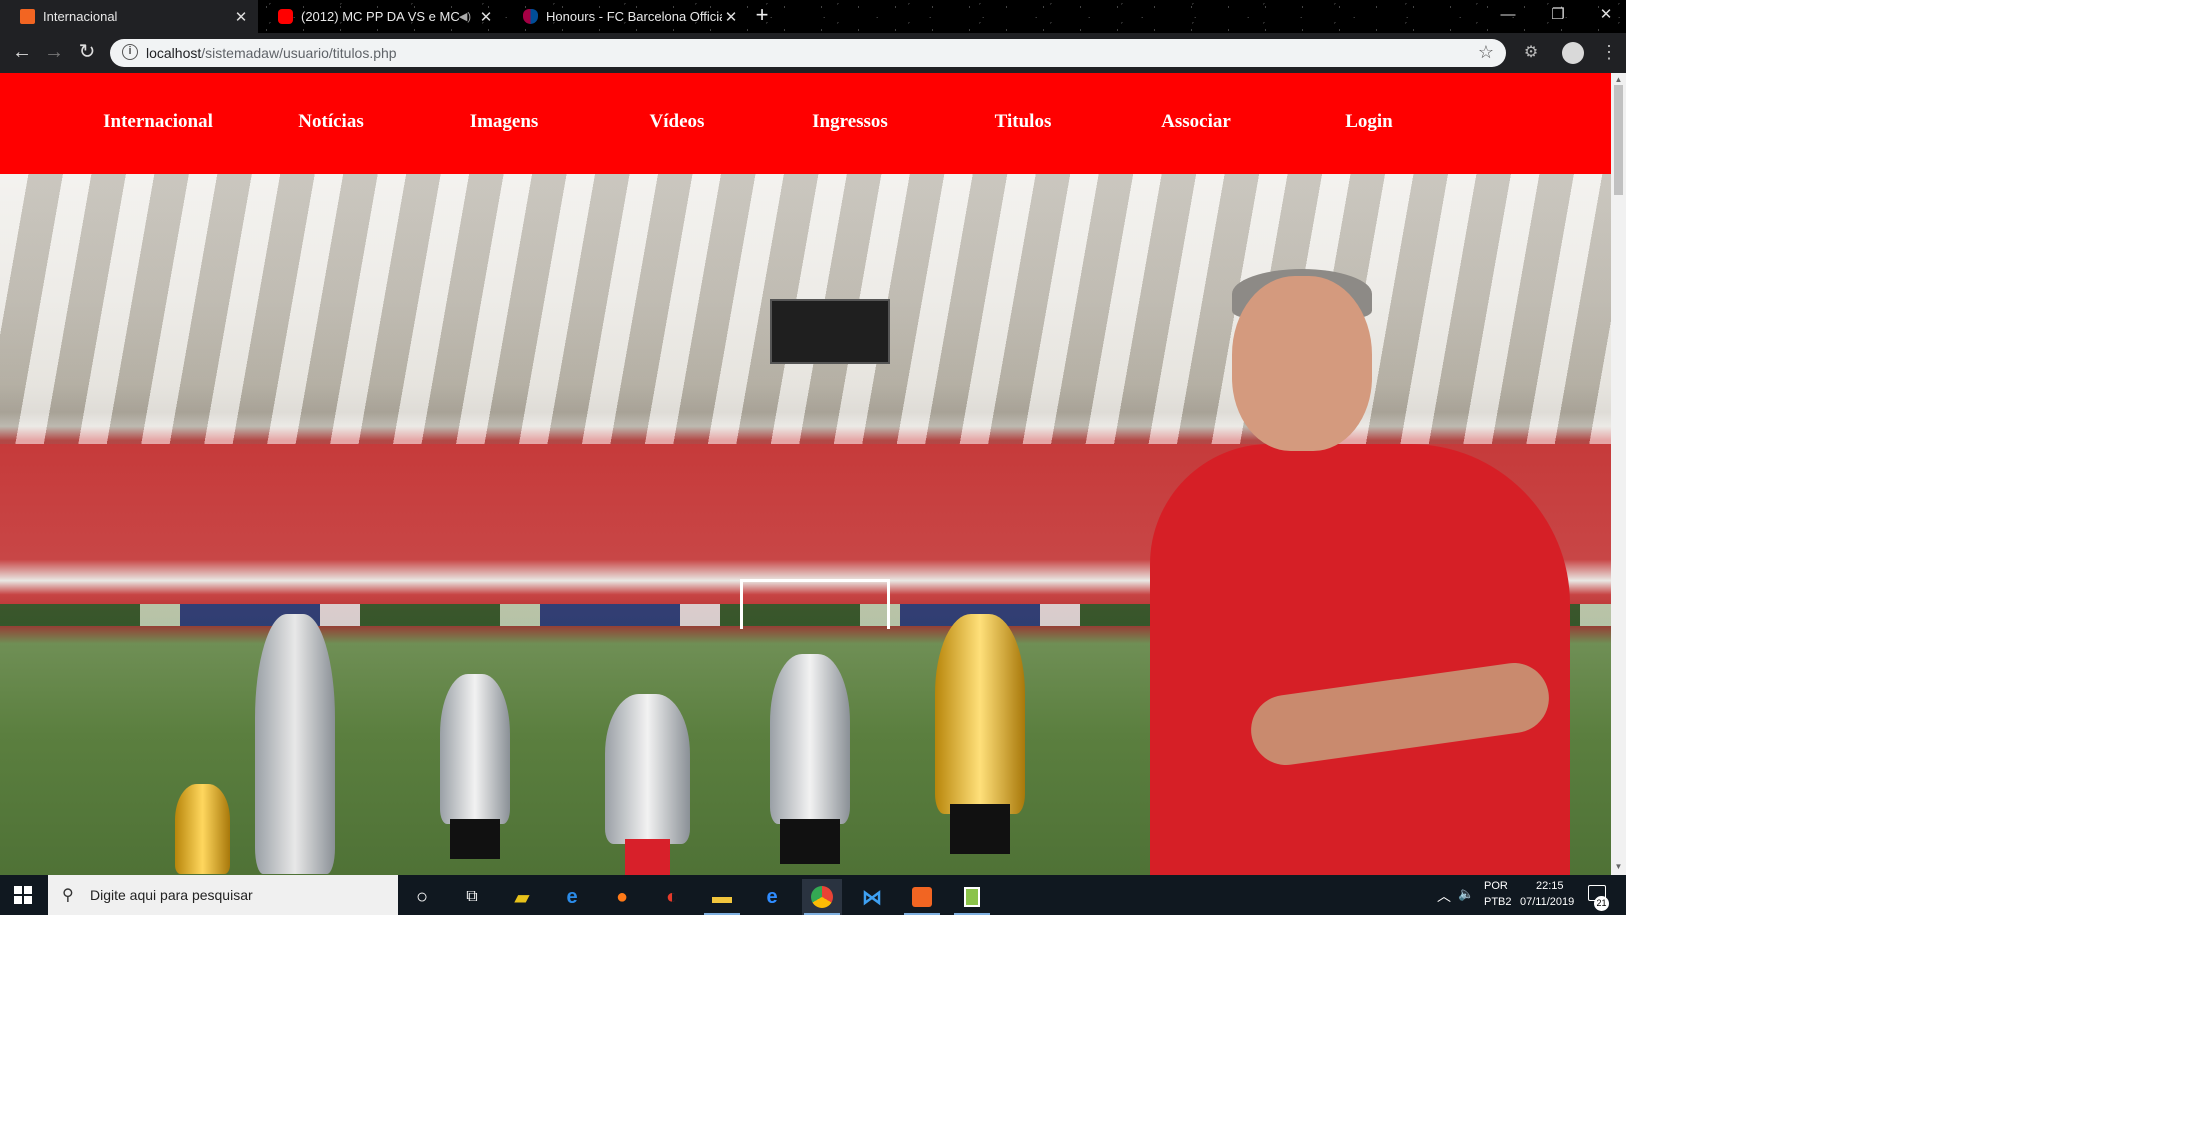 The image size is (2200, 1124). I want to click on tab-youtube: (2012) MC PP DA VS e MC R ◀) ✕, so click(380, 16).